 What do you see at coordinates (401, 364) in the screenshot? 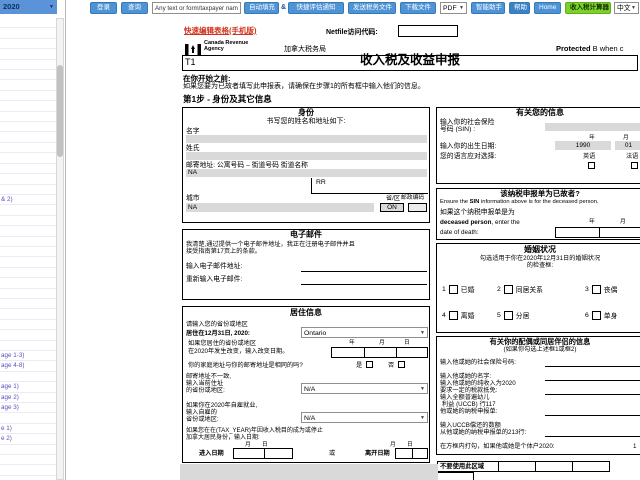
I see `no-checkbox` at bounding box center [401, 364].